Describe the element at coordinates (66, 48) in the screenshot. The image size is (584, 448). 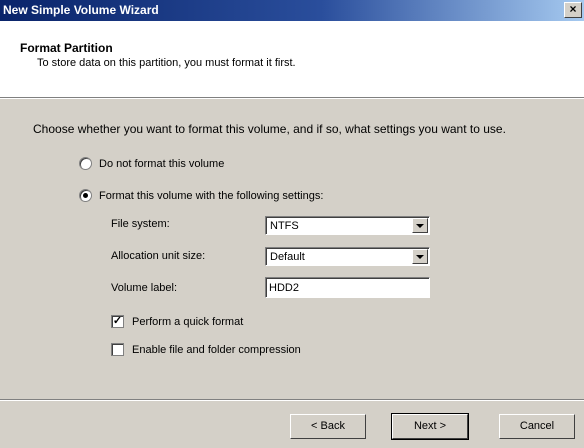
I see `page-title: Format Partition` at that location.